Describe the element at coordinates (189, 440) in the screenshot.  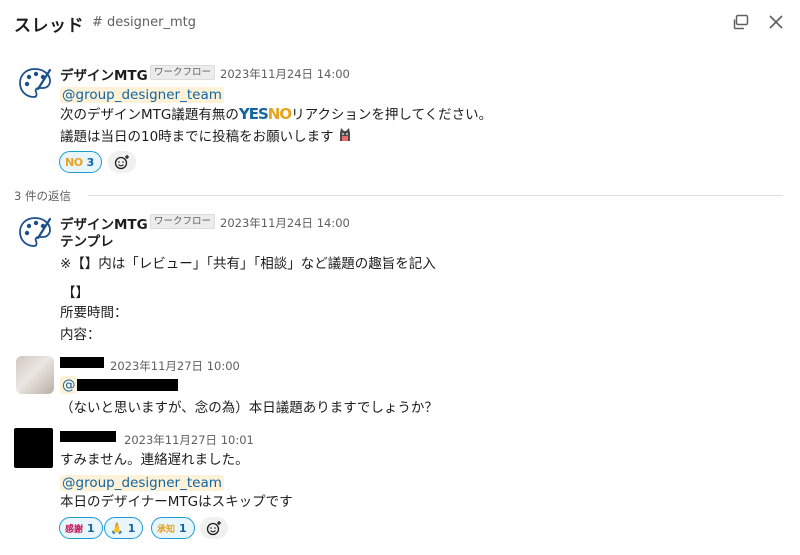
I see `timestamp: 2023年11月27日 10:01` at that location.